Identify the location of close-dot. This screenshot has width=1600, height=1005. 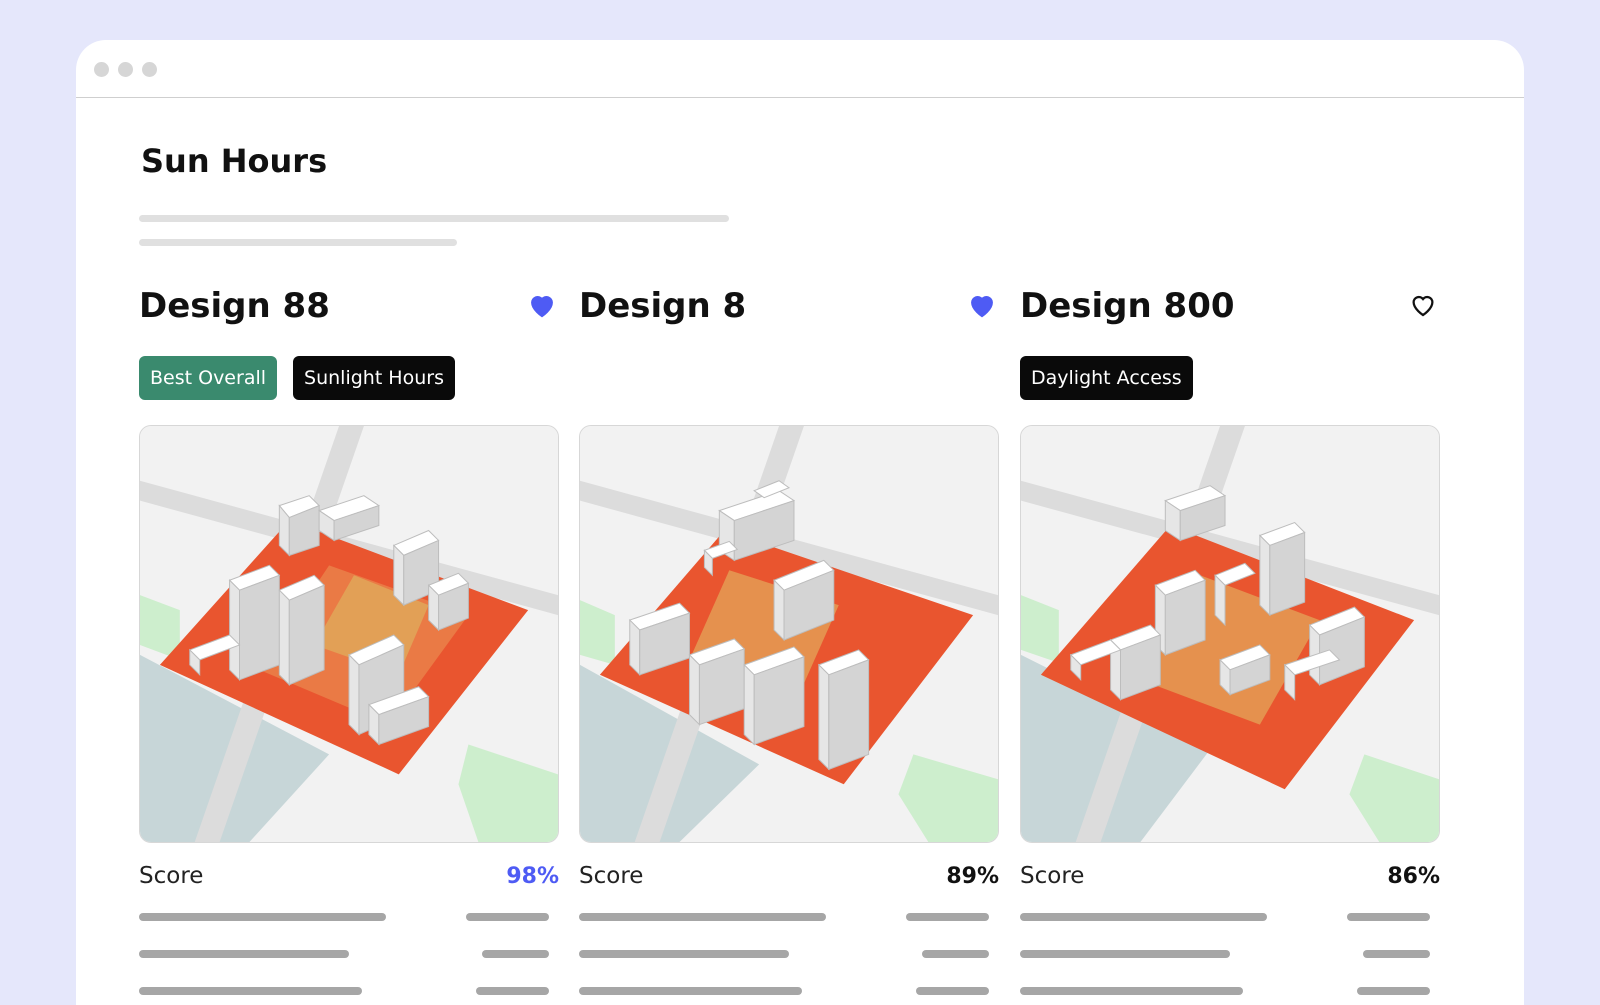
(101, 69).